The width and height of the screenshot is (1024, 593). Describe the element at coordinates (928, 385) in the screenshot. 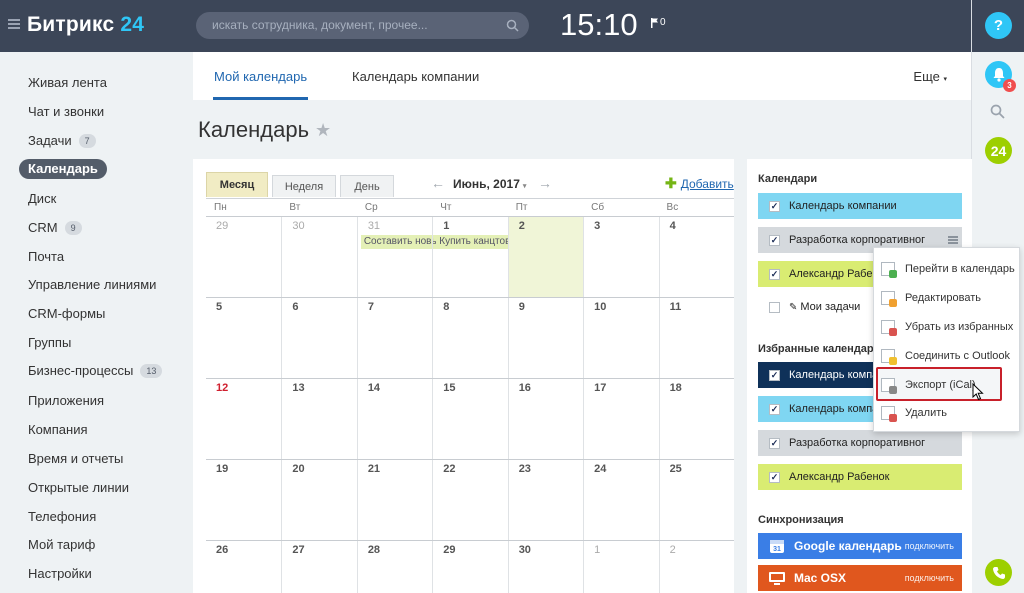

I see `context-menu-item: Экспорт (iCal)` at that location.